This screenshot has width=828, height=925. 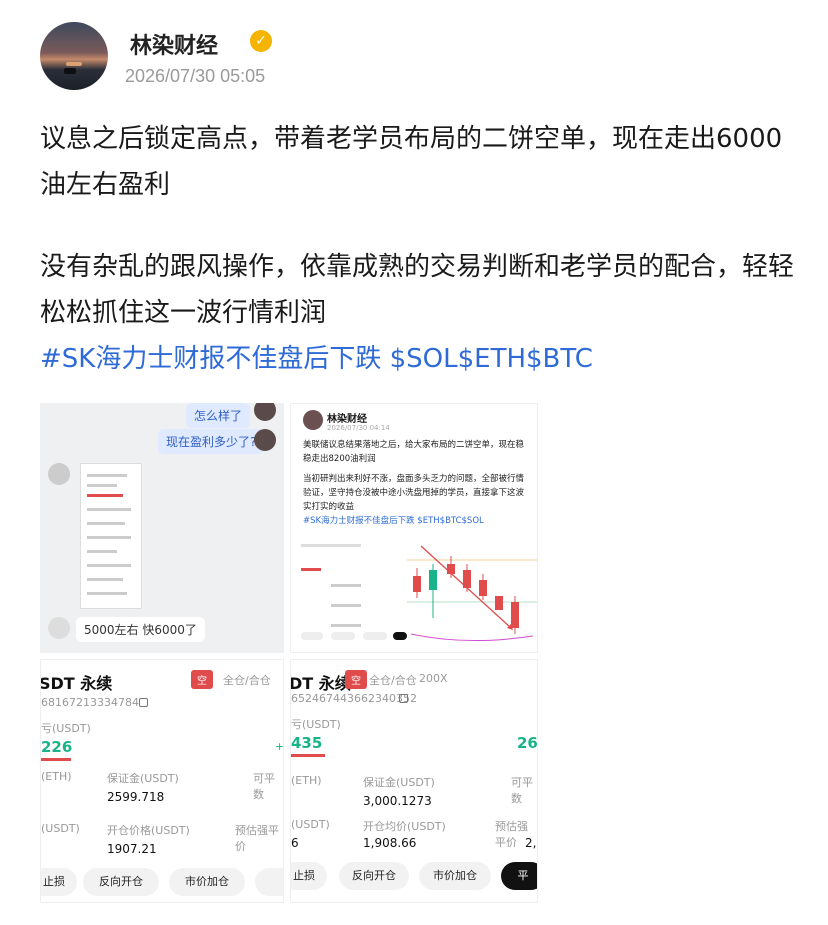 I want to click on avatar-sunset, so click(x=74, y=64).